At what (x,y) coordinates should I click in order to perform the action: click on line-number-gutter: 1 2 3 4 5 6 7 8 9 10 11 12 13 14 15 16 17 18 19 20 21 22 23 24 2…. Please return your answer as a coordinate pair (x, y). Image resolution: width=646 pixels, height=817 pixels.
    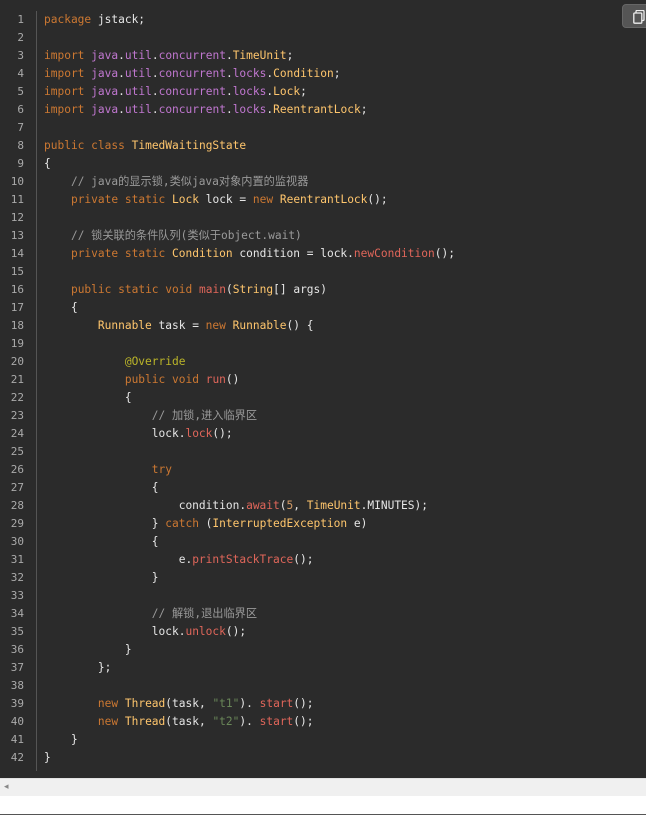
    Looking at the image, I should click on (18, 391).